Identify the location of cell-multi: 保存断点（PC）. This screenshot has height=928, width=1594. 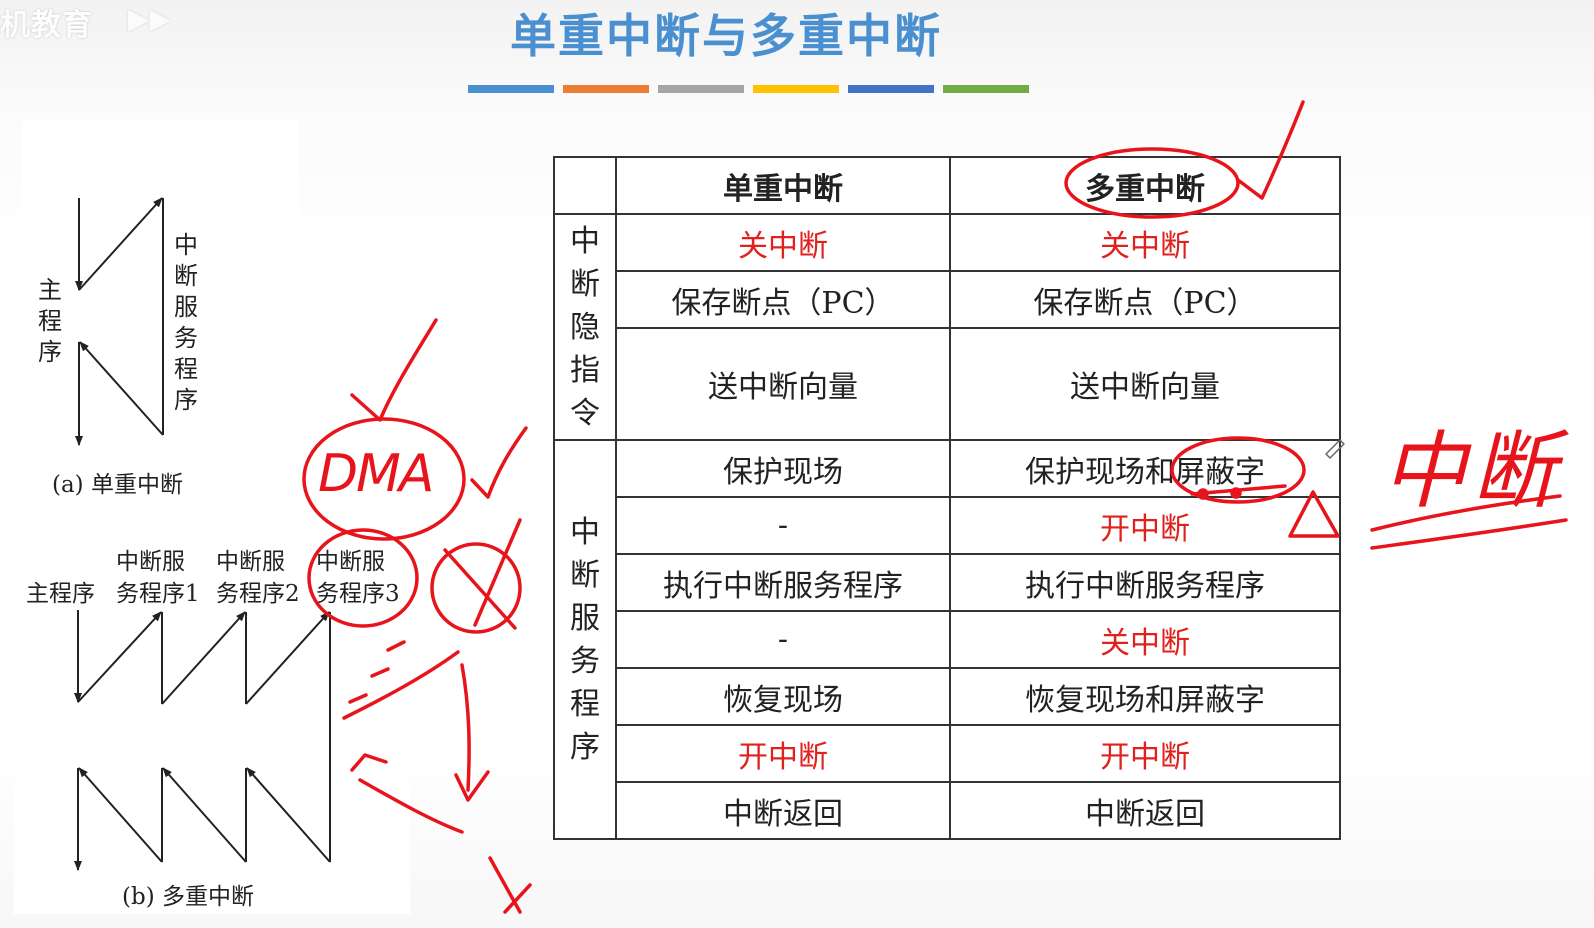
(1145, 299).